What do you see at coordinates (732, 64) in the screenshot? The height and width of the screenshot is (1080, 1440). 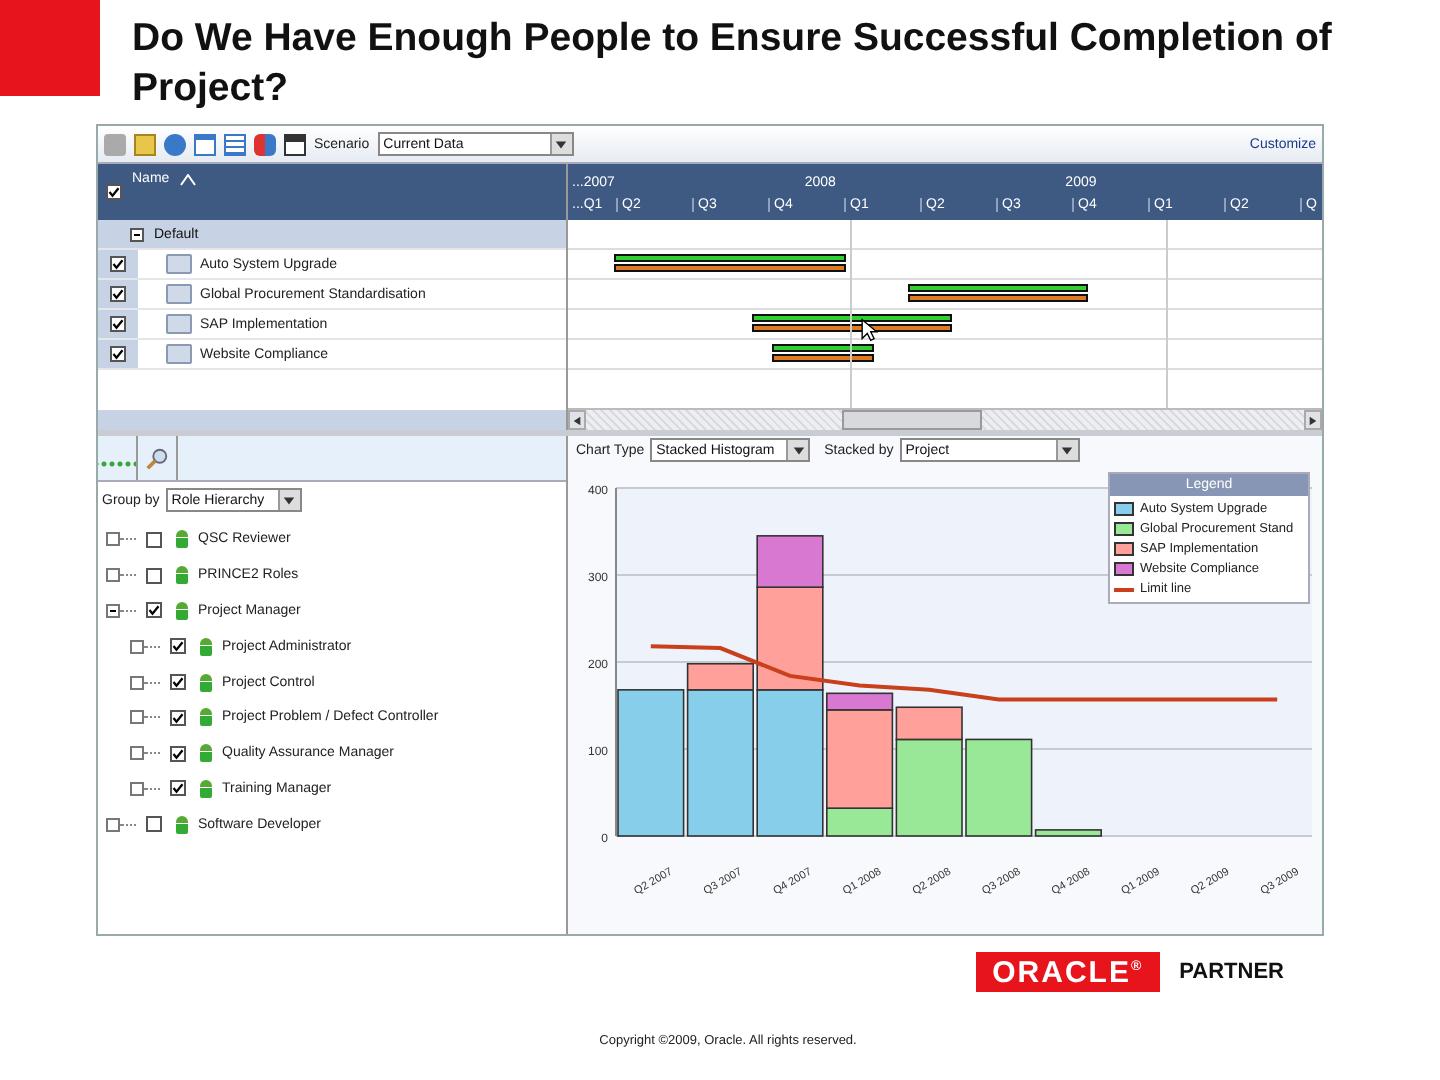 I see `slide-title: Do We Have Enough People to Ensure Successful Completion of Project?` at bounding box center [732, 64].